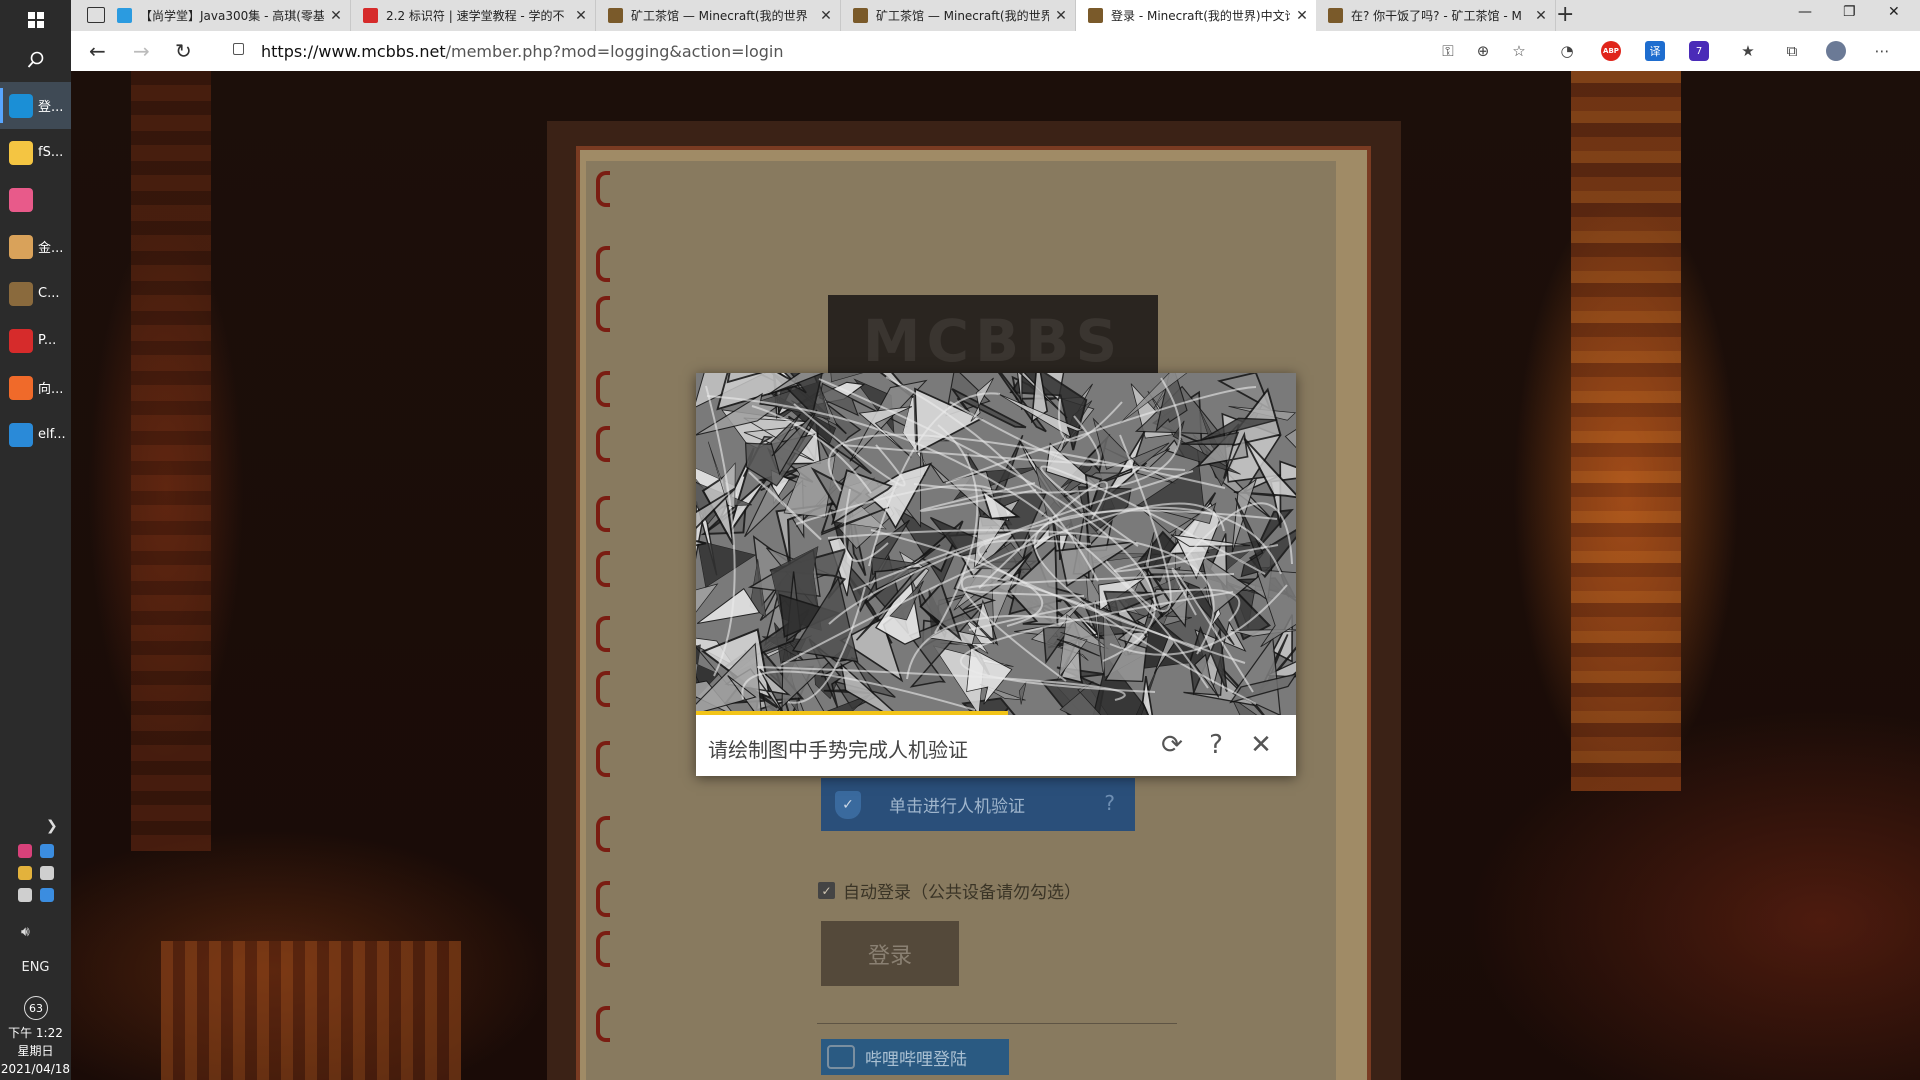 The width and height of the screenshot is (1920, 1080). What do you see at coordinates (1261, 745) in the screenshot?
I see `close-icon: ✕` at bounding box center [1261, 745].